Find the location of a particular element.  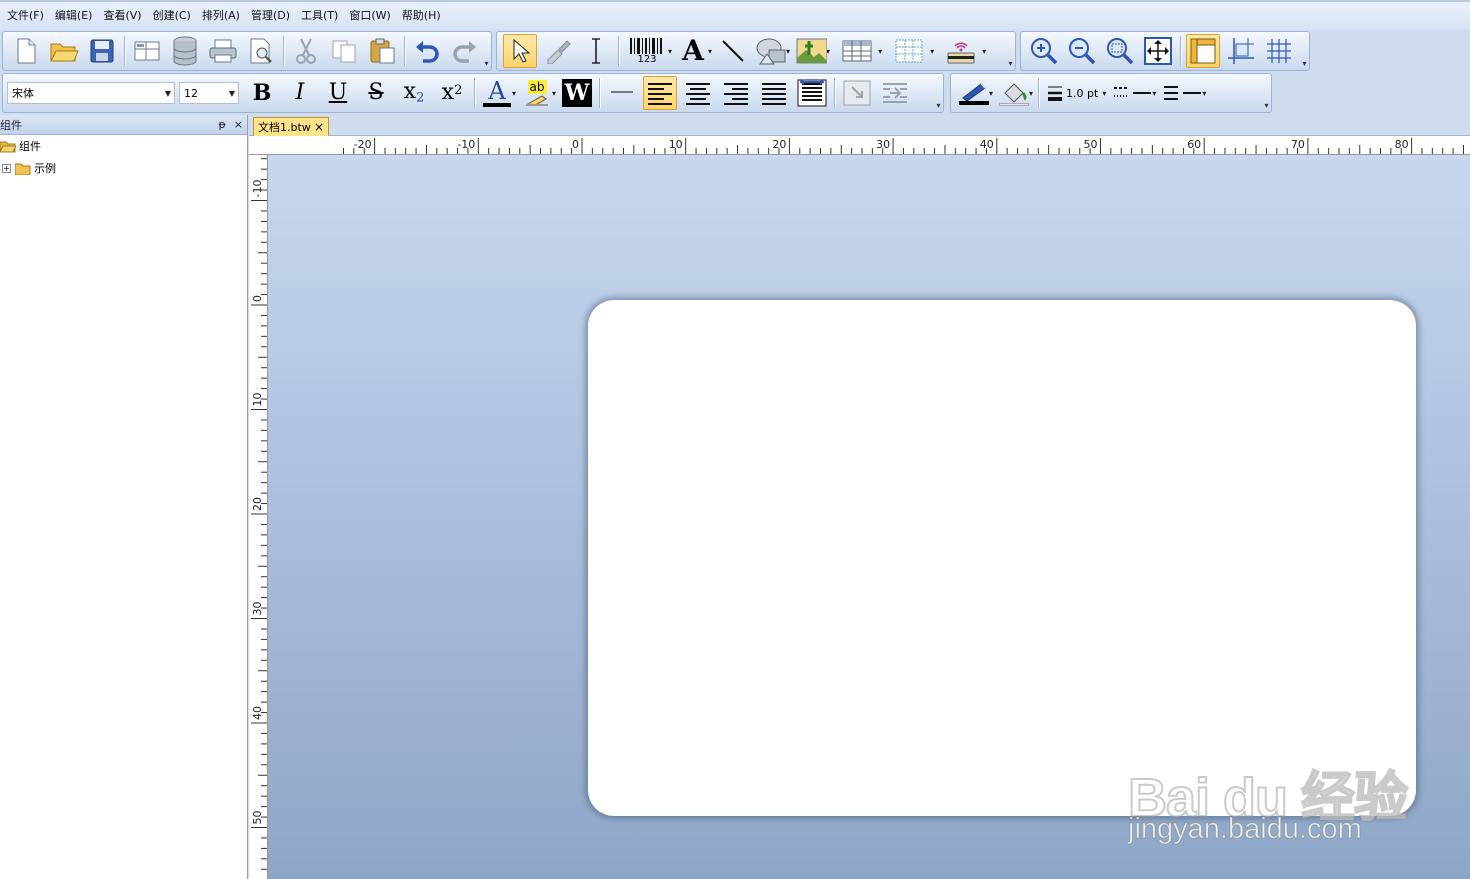

page-setup-button is located at coordinates (147, 51).